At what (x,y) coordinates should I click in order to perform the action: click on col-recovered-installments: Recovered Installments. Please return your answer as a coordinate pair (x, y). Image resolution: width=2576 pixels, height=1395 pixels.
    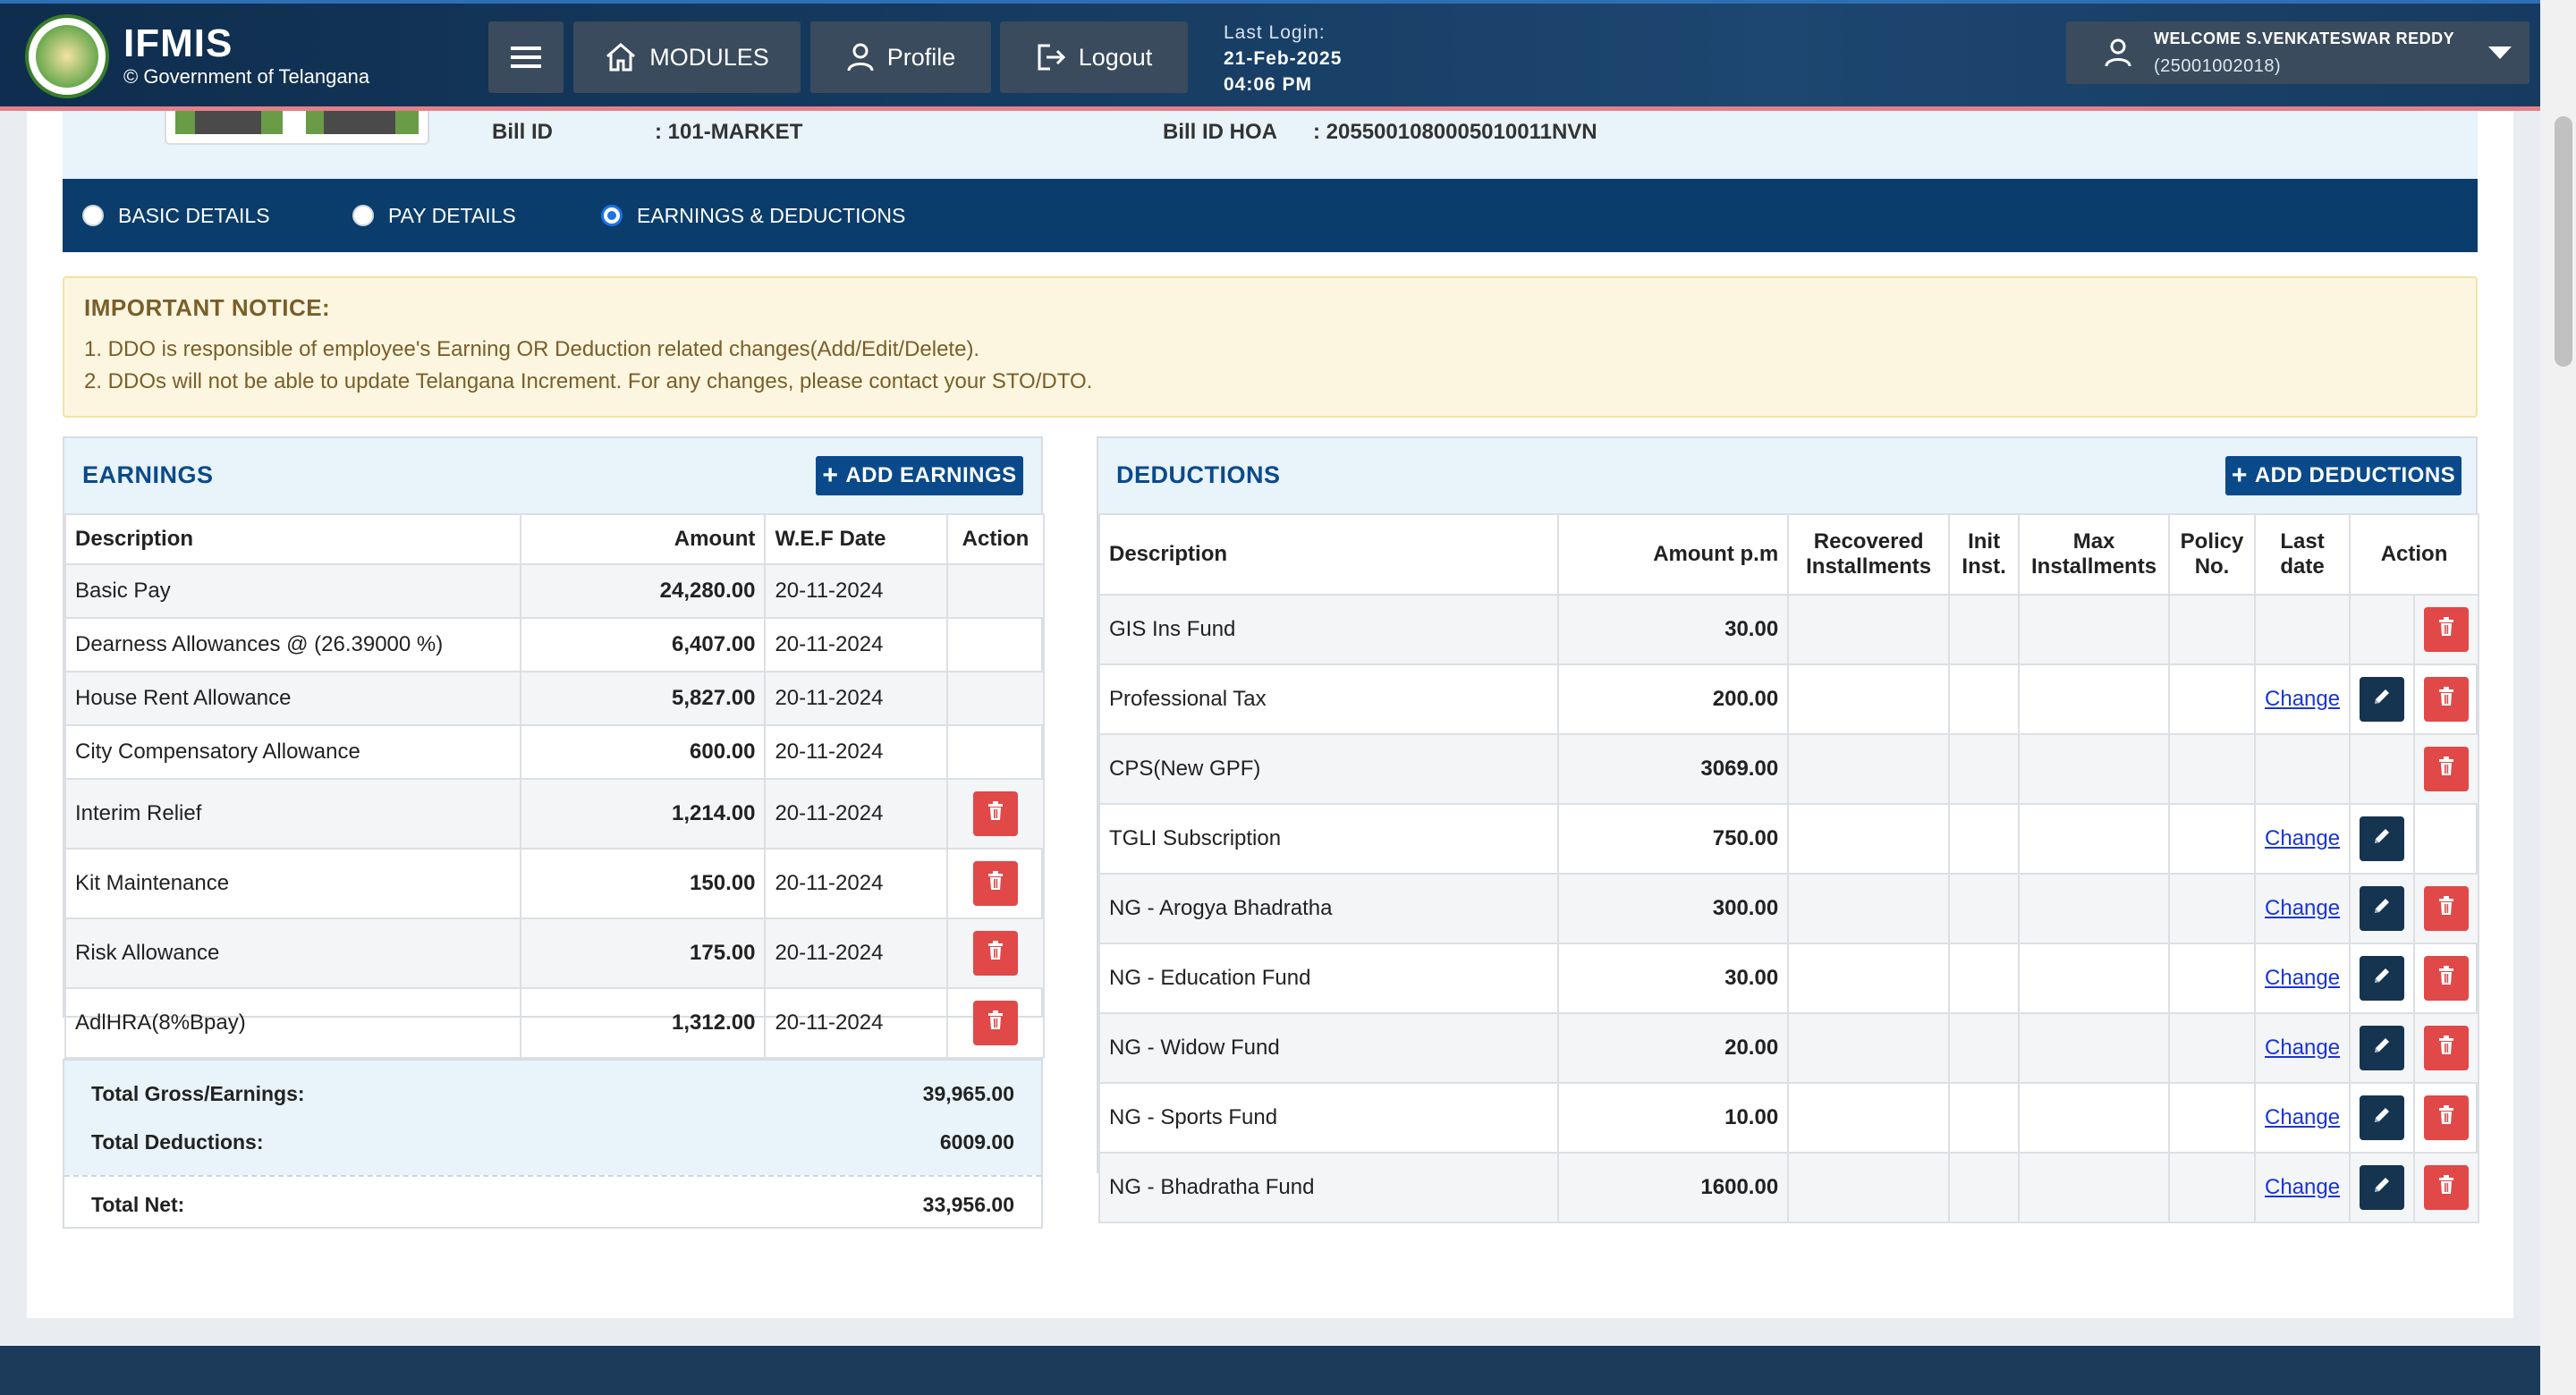
    Looking at the image, I should click on (1869, 554).